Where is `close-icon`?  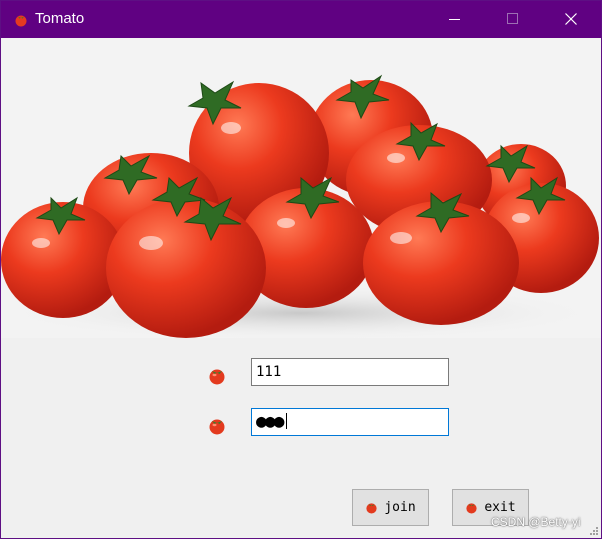
close-icon is located at coordinates (571, 19).